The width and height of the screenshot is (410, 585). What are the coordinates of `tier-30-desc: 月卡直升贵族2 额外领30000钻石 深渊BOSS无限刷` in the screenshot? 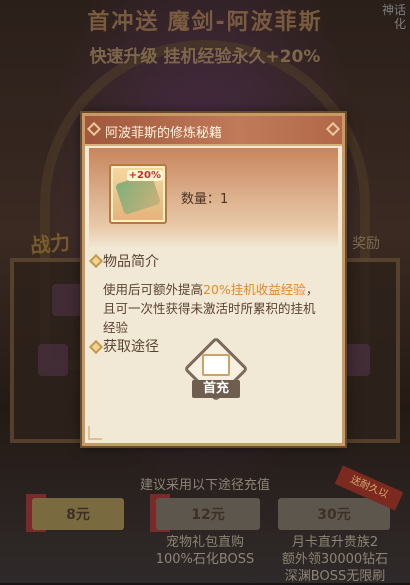 It's located at (335, 559).